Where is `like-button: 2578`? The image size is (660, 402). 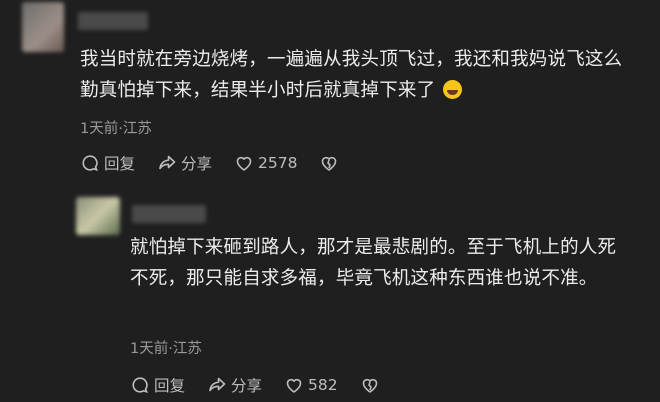
like-button: 2578 is located at coordinates (265, 163).